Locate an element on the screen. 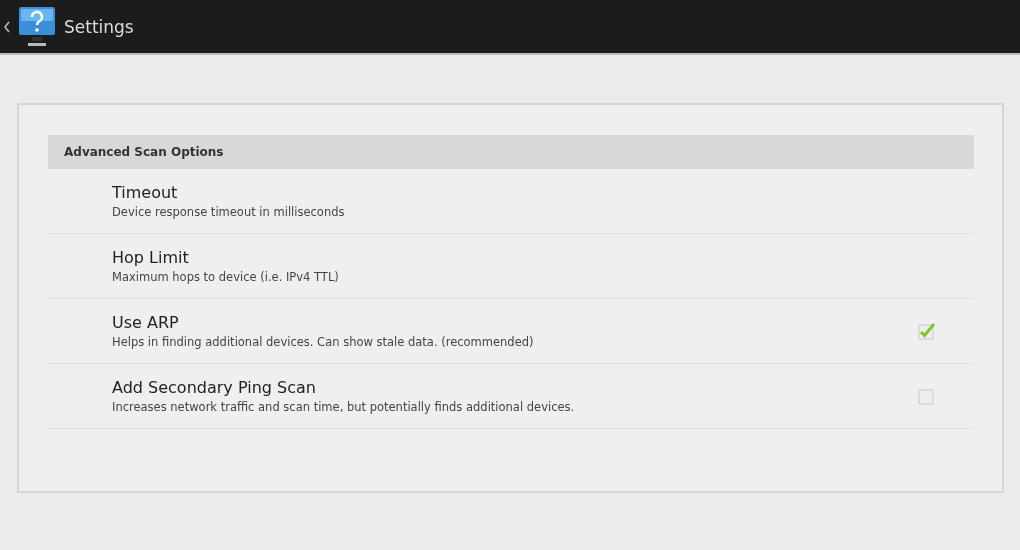  preference-title: Timeout is located at coordinates (145, 192).